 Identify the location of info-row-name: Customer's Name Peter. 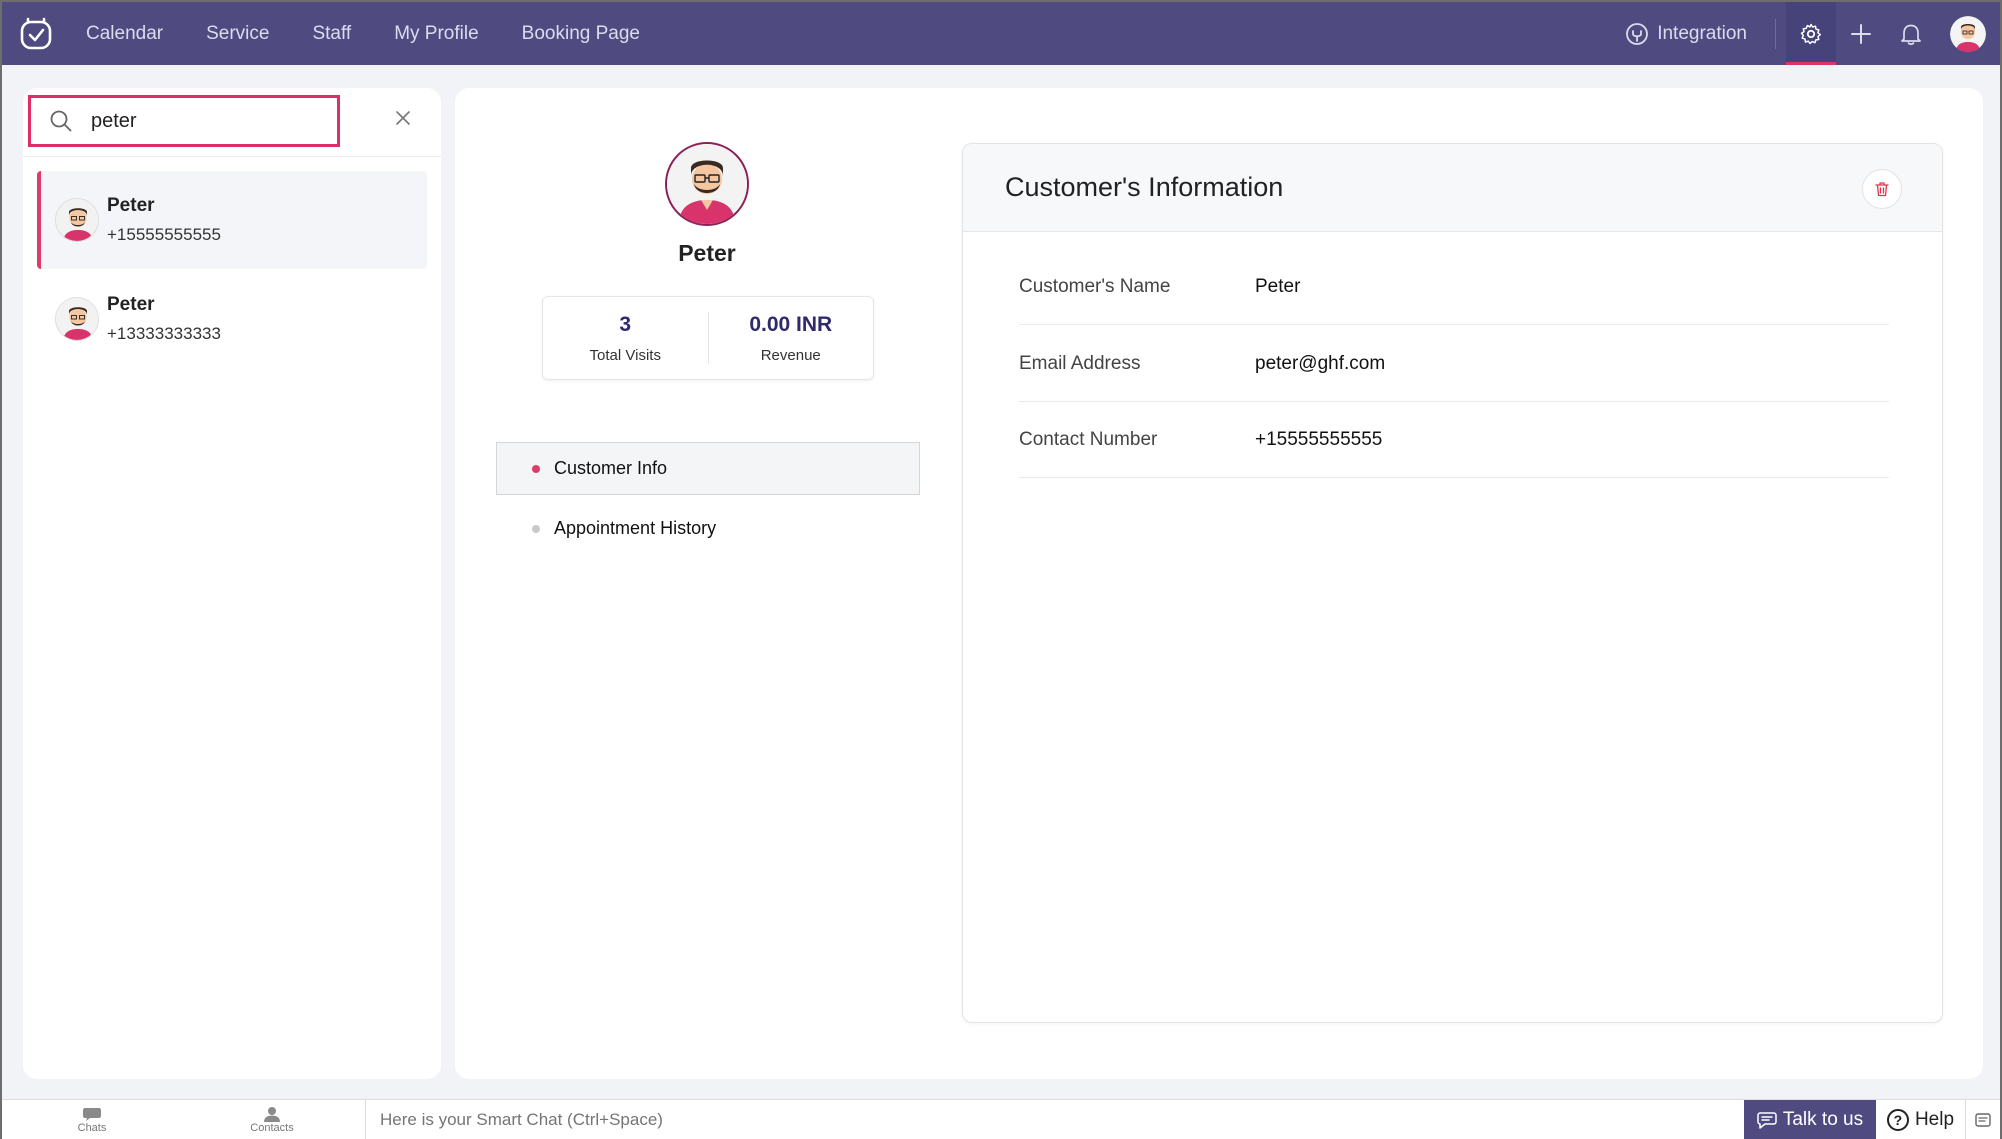
(1454, 287).